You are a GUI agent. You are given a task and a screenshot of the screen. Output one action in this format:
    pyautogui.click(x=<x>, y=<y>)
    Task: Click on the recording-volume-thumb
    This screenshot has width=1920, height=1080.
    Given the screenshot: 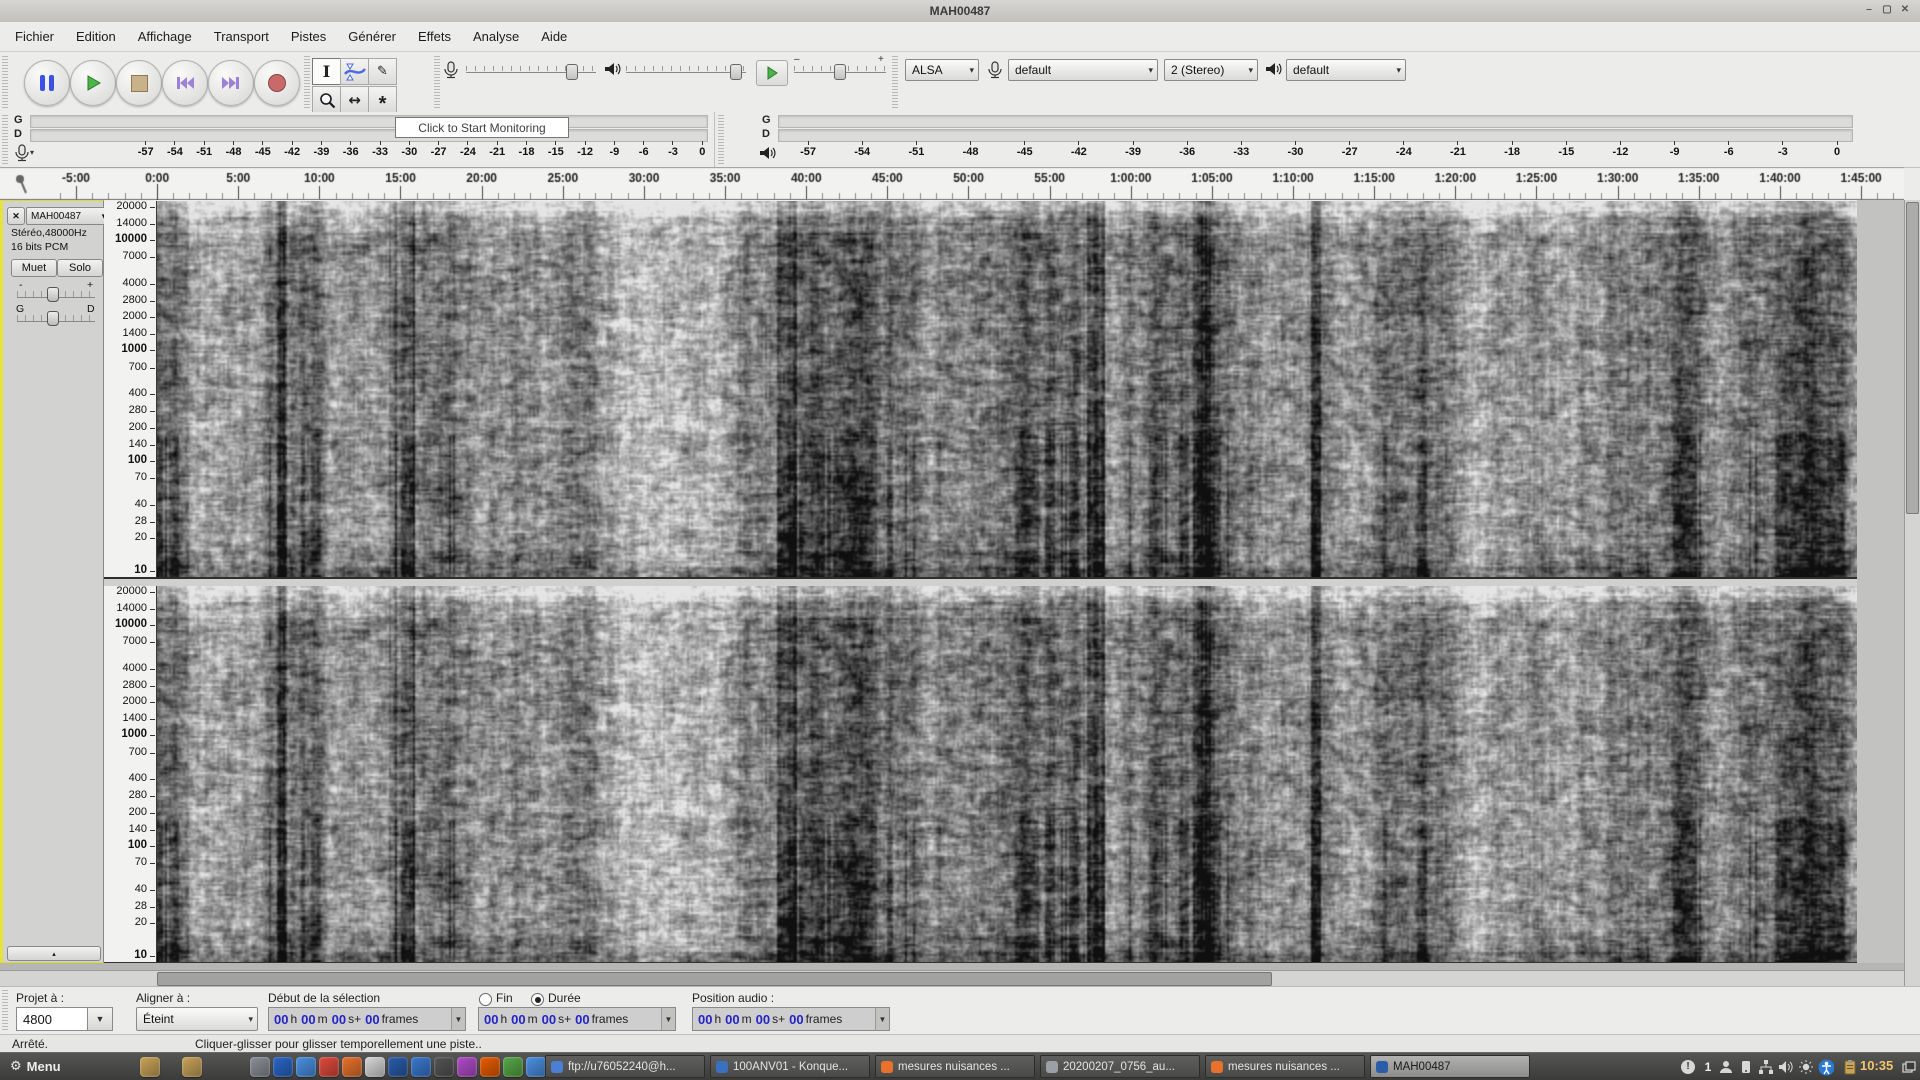 What is the action you would take?
    pyautogui.click(x=572, y=72)
    